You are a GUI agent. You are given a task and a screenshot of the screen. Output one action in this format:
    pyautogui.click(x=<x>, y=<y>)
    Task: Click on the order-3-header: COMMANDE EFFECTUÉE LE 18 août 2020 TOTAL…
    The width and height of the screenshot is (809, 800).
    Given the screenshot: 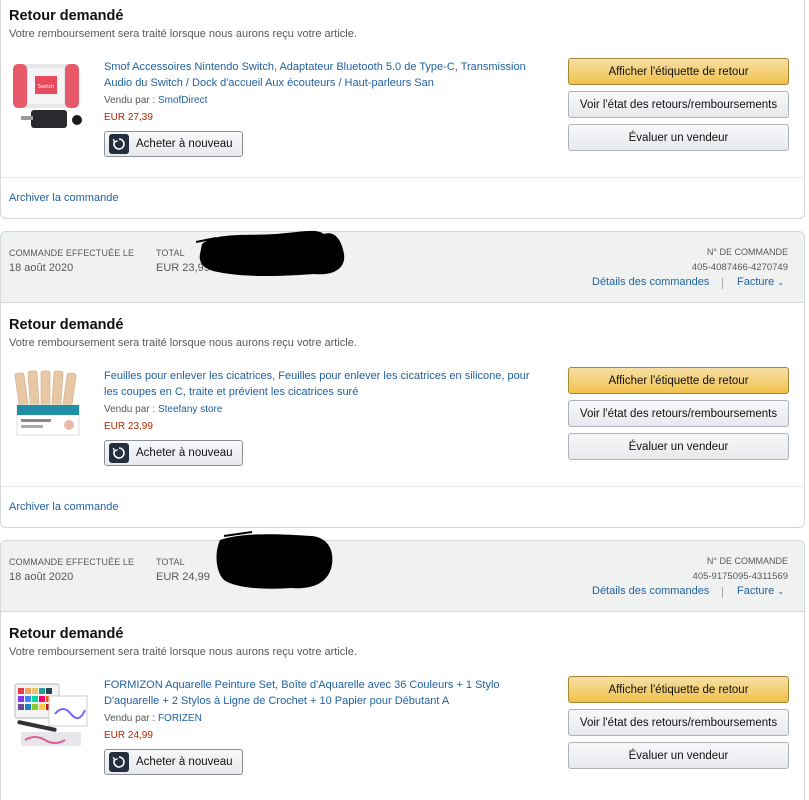 What is the action you would take?
    pyautogui.click(x=402, y=576)
    